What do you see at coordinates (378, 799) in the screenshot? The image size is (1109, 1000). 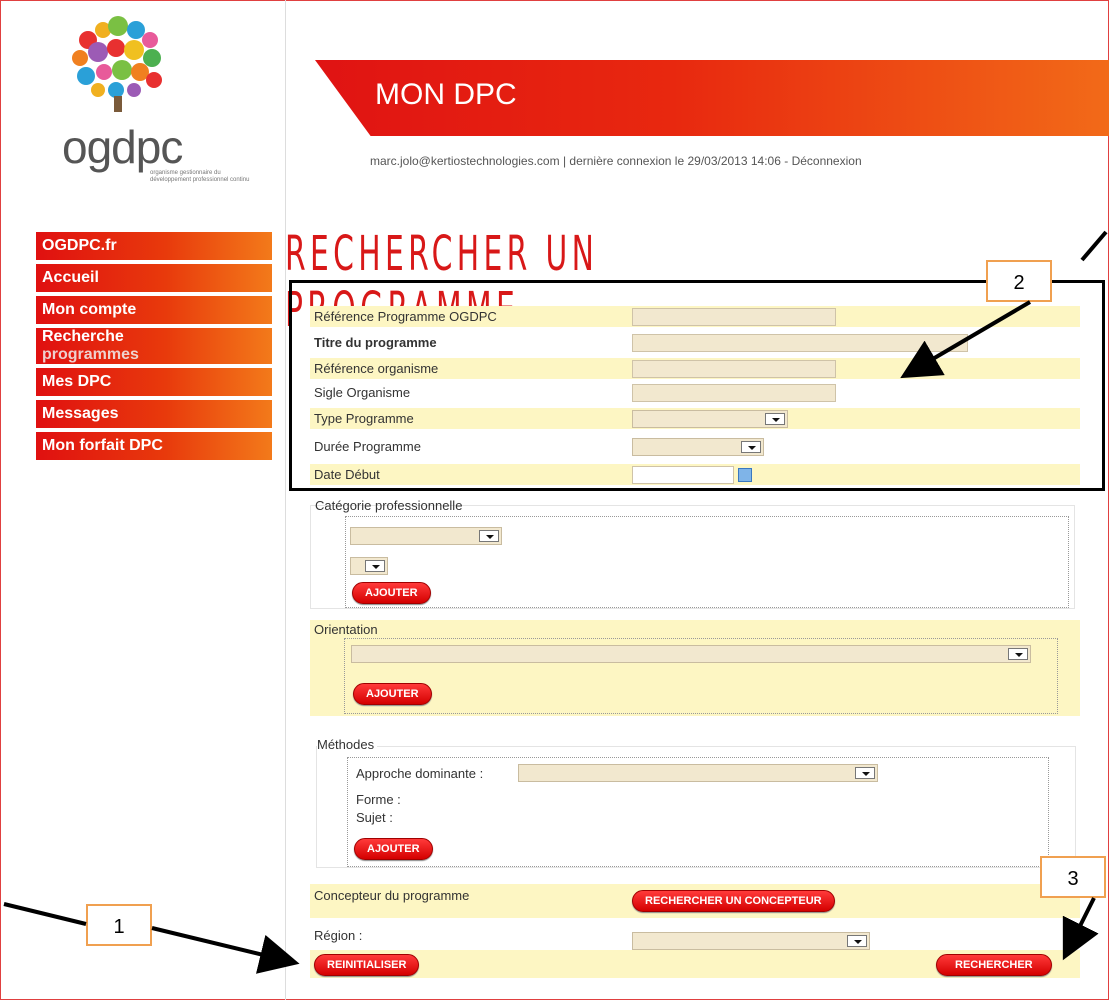 I see `forme-label: Forme :` at bounding box center [378, 799].